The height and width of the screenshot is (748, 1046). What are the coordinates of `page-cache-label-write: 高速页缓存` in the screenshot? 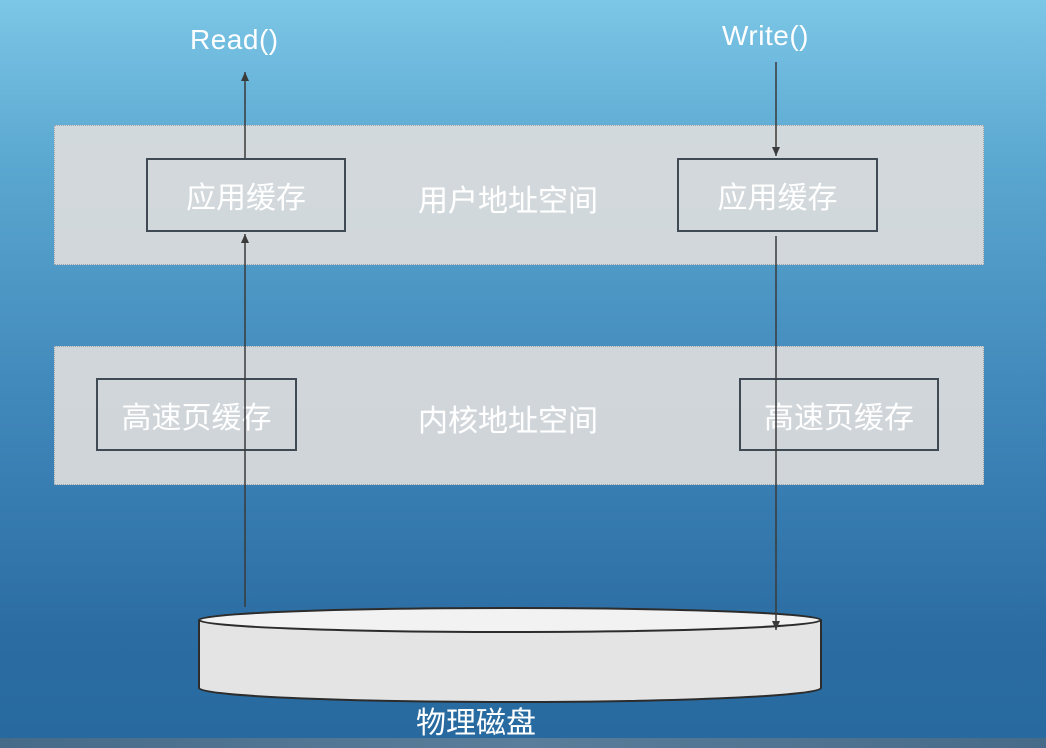 It's located at (839, 418).